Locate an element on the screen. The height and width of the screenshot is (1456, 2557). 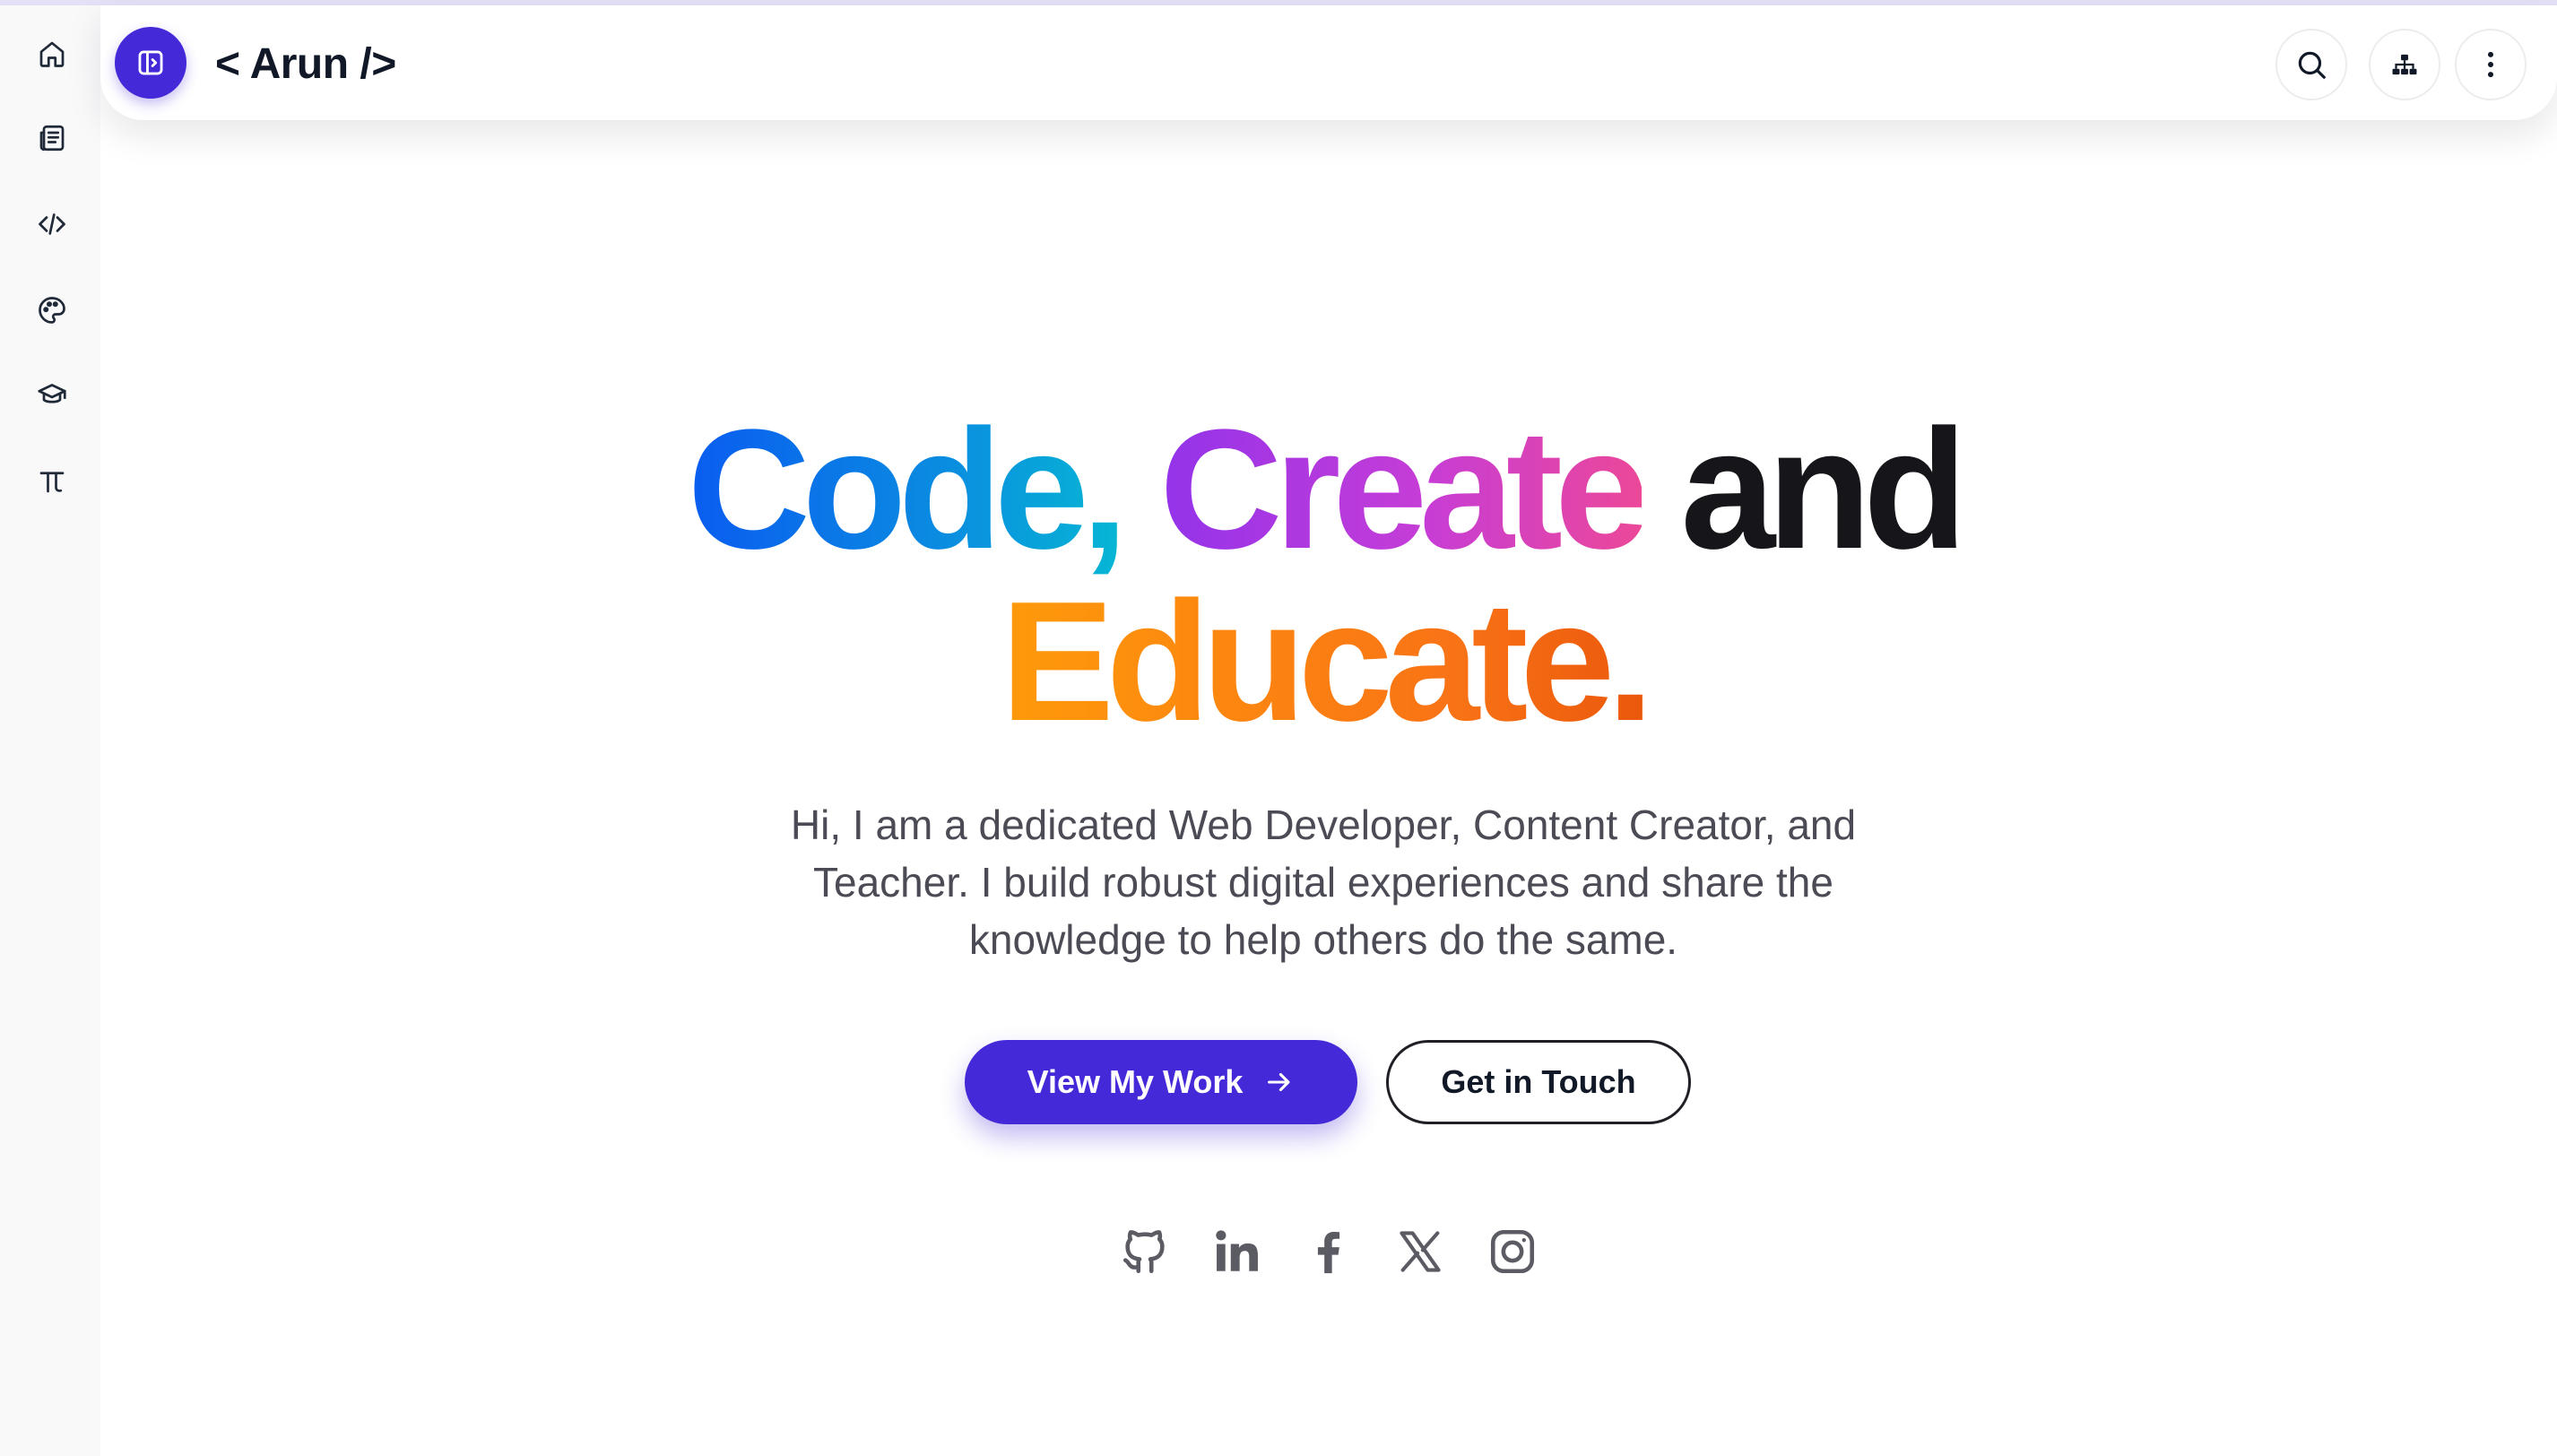
social-link-facebook is located at coordinates (1329, 1251).